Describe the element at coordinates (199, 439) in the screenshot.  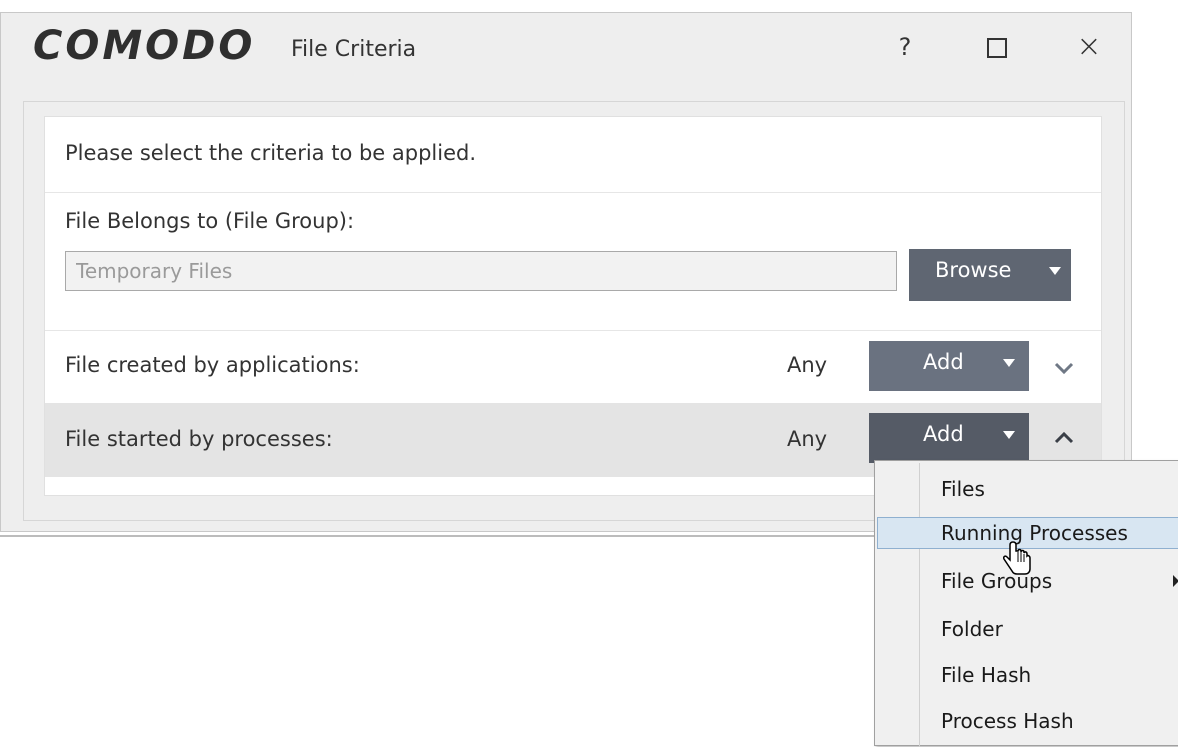
I see `started-by-processes-label: File started by processes:` at that location.